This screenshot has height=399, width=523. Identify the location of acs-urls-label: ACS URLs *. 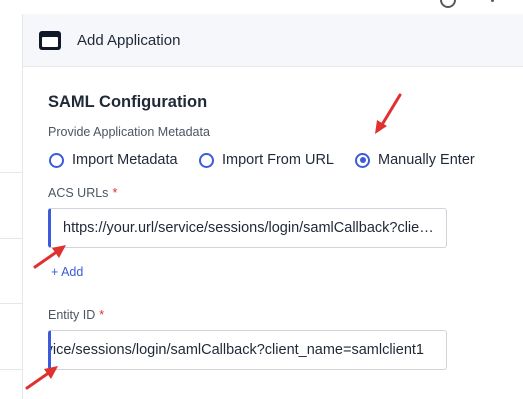
(82, 193).